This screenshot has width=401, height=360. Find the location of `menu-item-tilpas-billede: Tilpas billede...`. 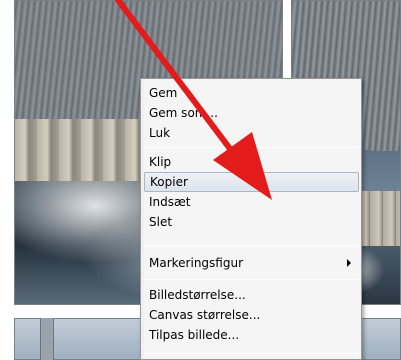

menu-item-tilpas-billede: Tilpas billede... is located at coordinates (251, 335).